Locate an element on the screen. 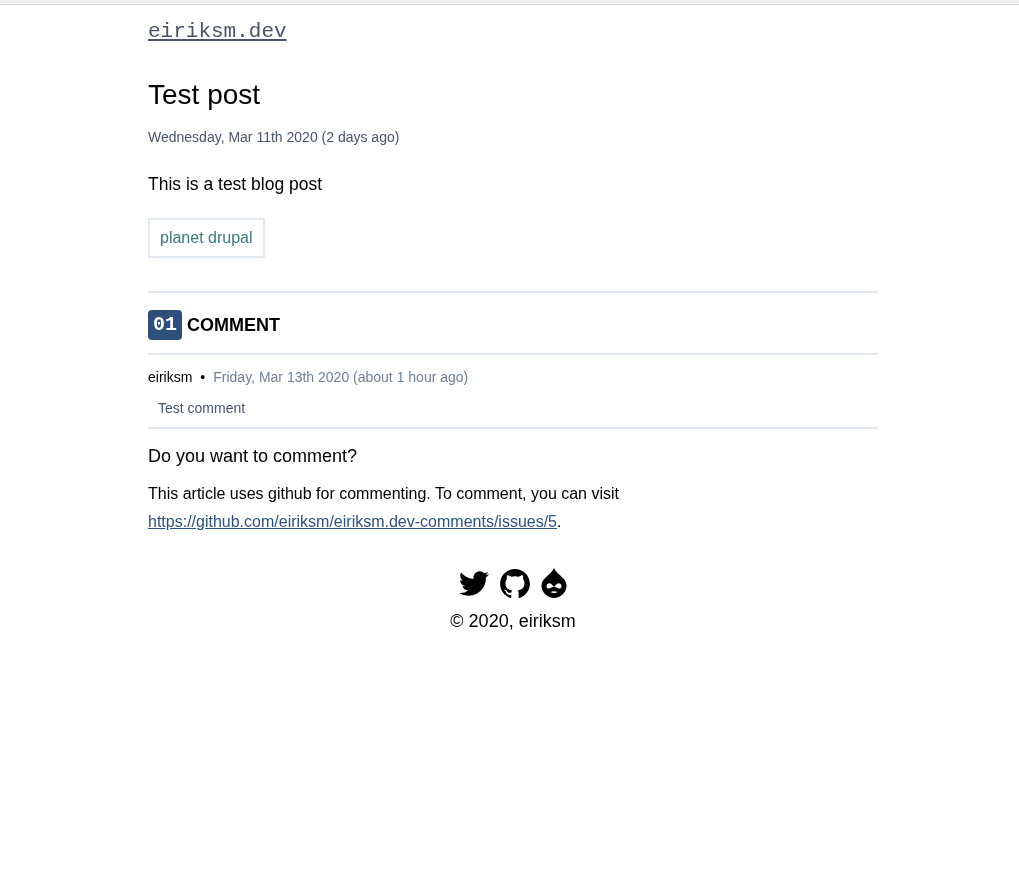 The width and height of the screenshot is (1019, 889). comment-instructions: This article uses github for commenting. To comment, you can visit https://github.com/eiriksm/eiriksm.dev-comments/issues/5. is located at coordinates (384, 508).